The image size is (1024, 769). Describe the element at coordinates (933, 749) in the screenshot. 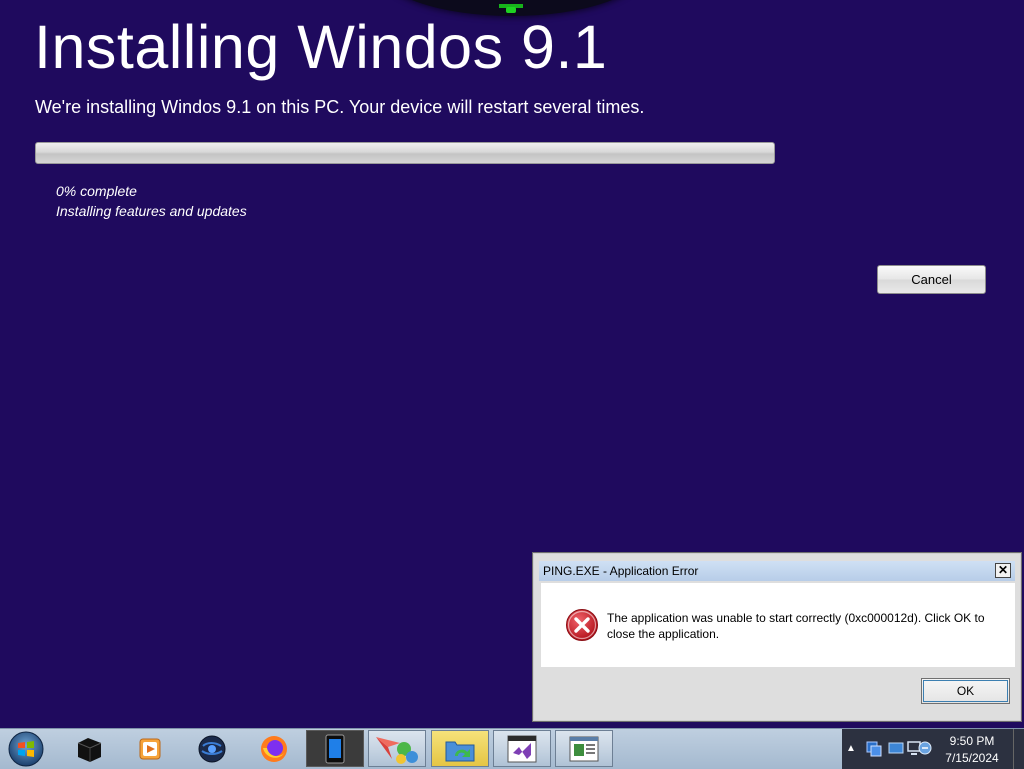

I see `system-tray: ▲ 9:50 PM 7/15/2024` at that location.